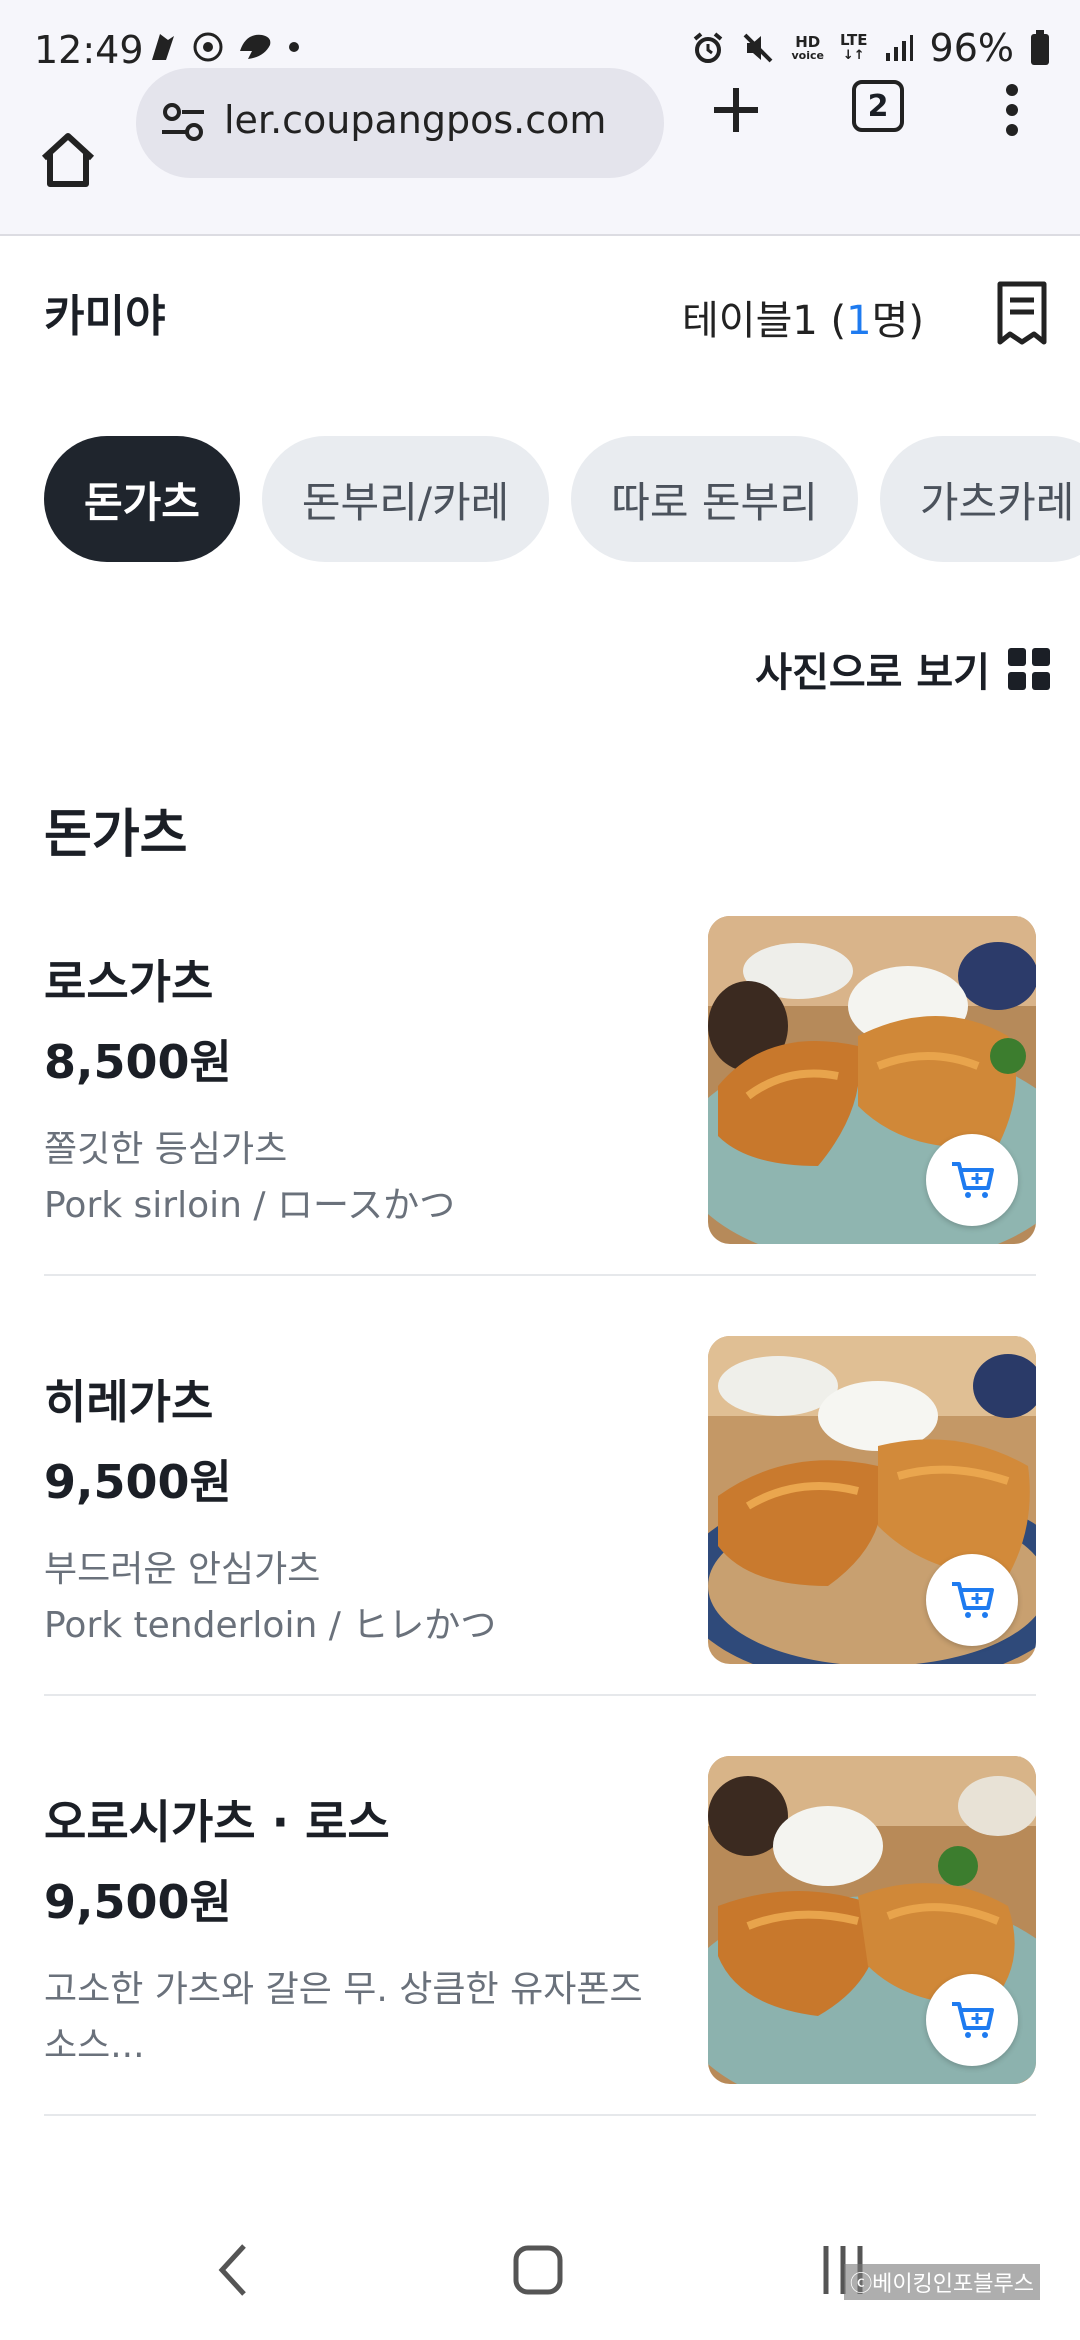  Describe the element at coordinates (163, 47) in the screenshot. I see `app-notification-icon` at that location.